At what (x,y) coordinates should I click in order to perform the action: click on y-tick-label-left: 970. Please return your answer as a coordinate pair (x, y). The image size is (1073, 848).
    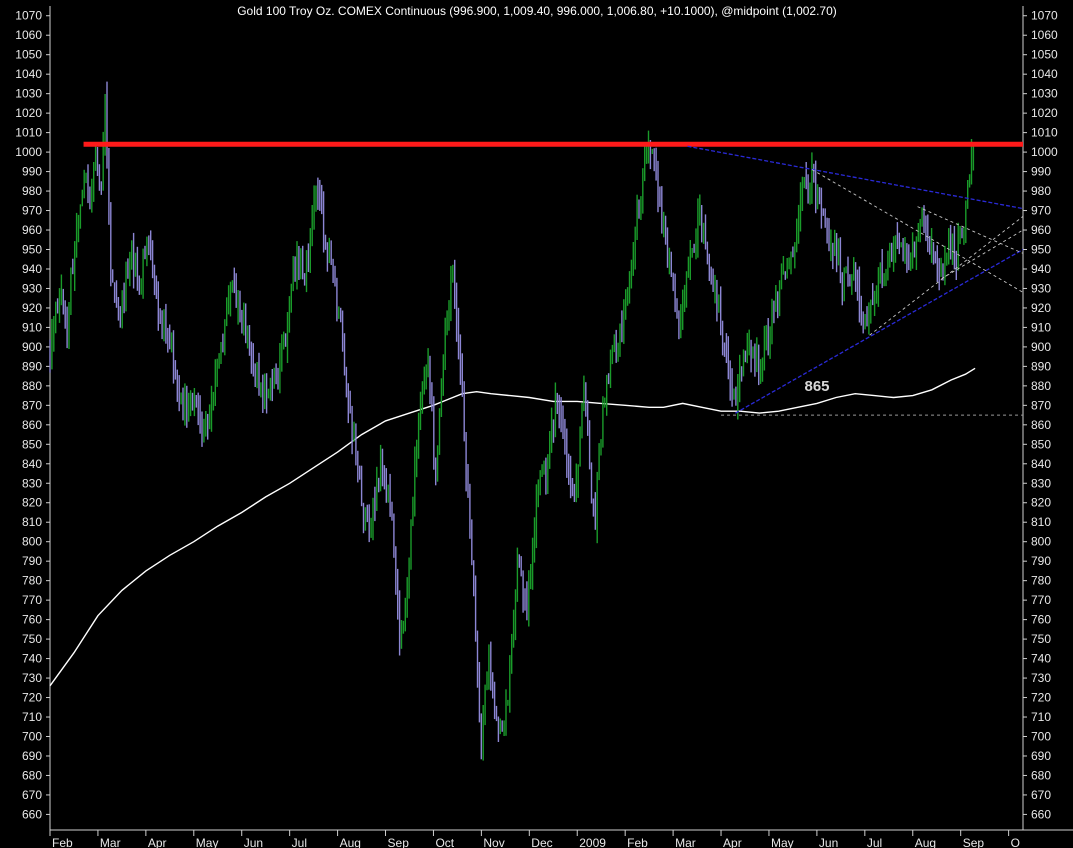
    Looking at the image, I should click on (32, 211).